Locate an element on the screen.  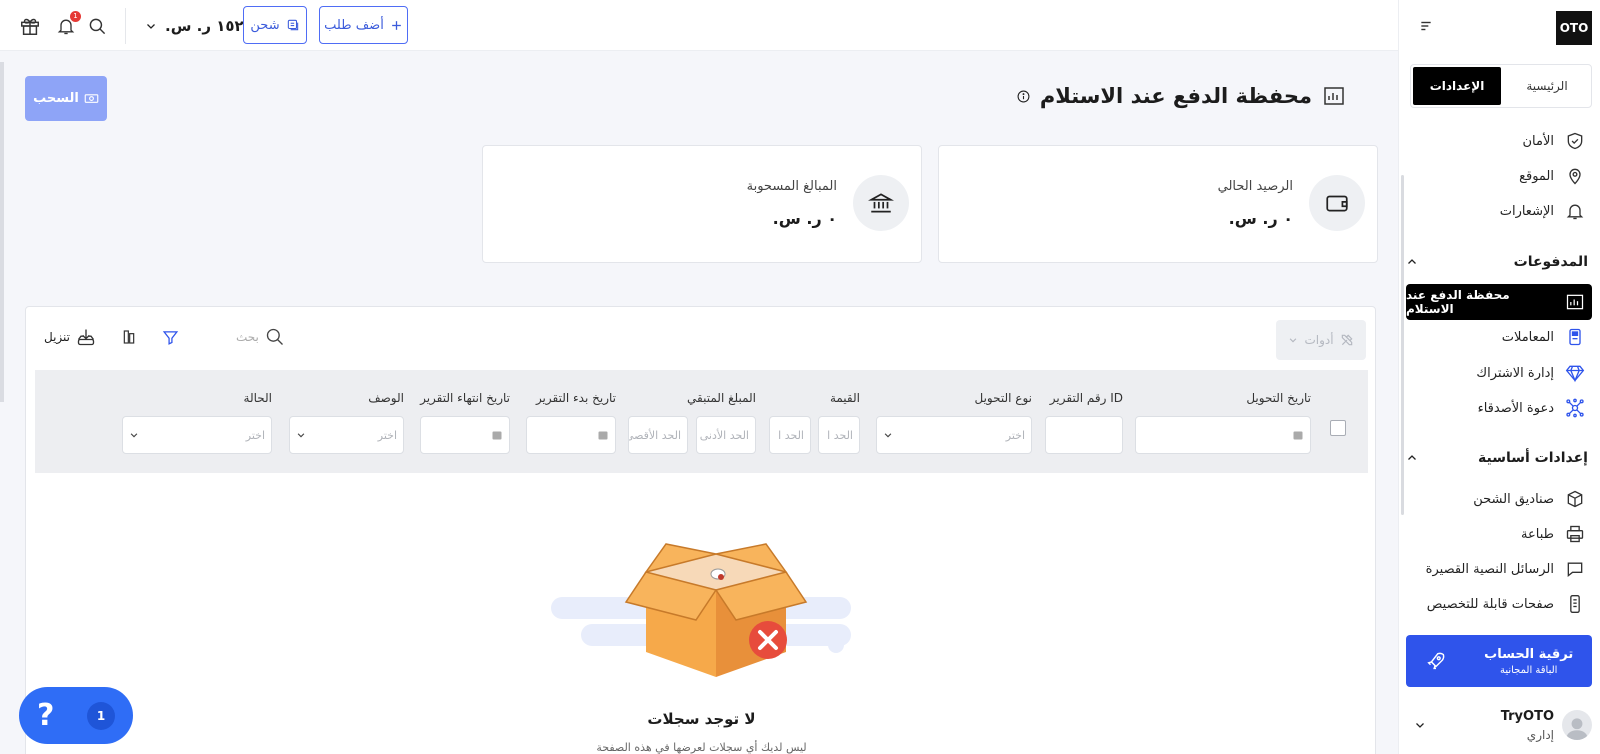
balance-dropdown: ١٥٢ ر. س. is located at coordinates (194, 26).